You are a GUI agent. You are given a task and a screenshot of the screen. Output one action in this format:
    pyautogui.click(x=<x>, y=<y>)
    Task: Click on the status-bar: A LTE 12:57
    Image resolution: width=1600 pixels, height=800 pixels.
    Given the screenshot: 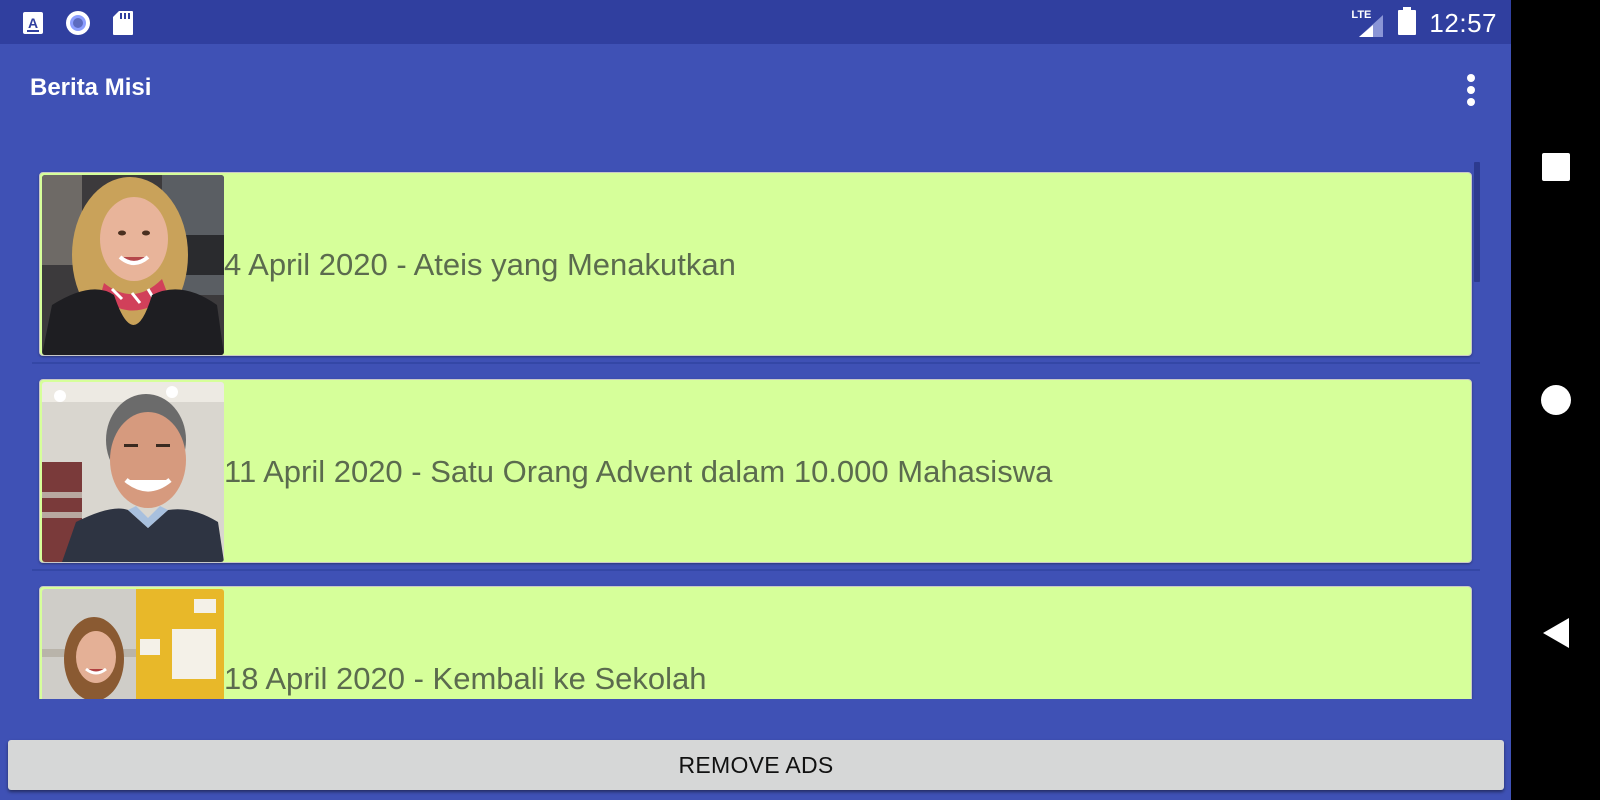 What is the action you would take?
    pyautogui.click(x=755, y=22)
    